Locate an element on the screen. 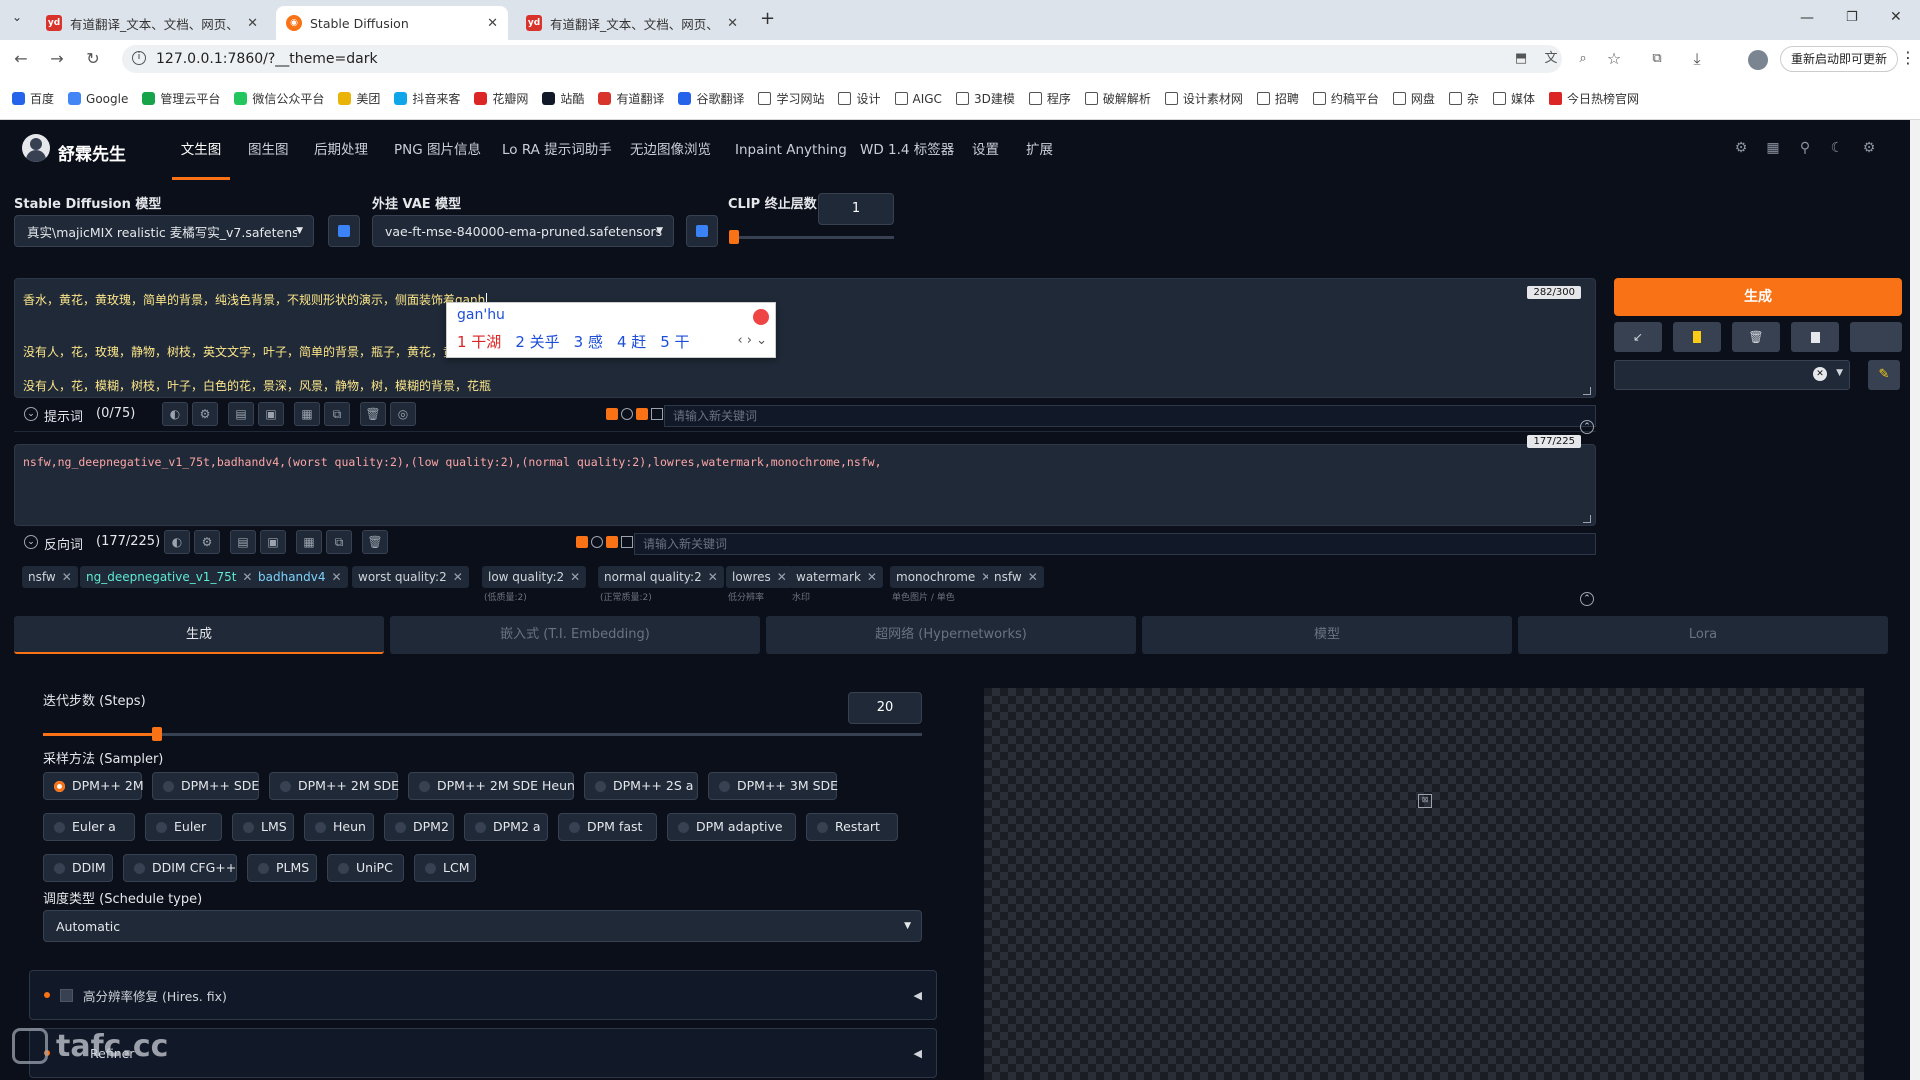 The image size is (1920, 1080). bookmark-item: 站酷 is located at coordinates (563, 98).